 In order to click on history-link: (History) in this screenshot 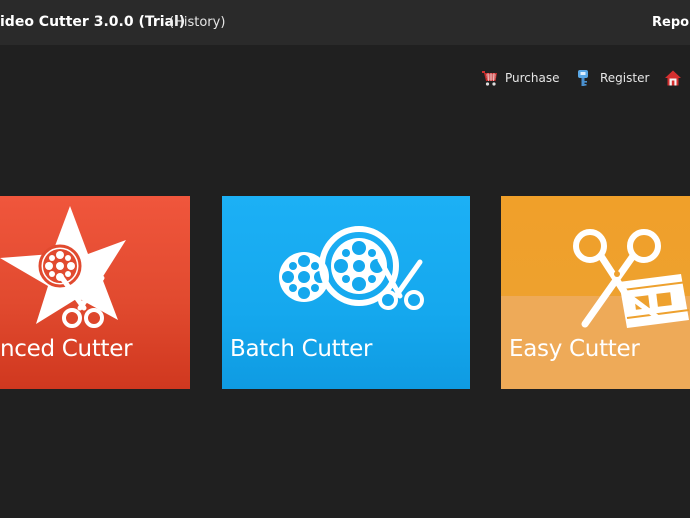, I will do `click(197, 22)`.